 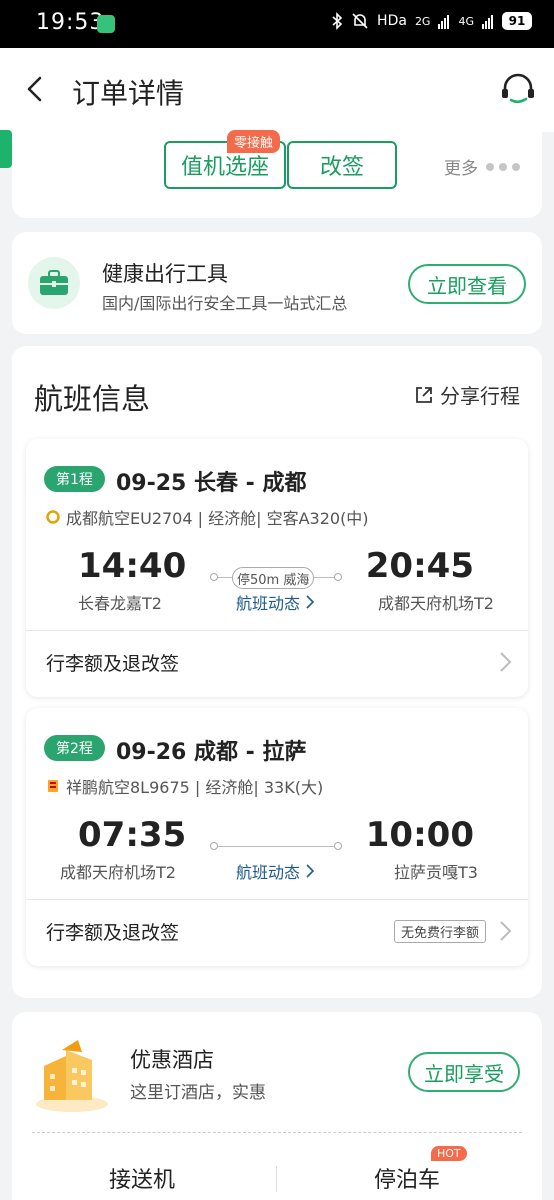 What do you see at coordinates (142, 1178) in the screenshot?
I see `airport-transfer-button: 接送机` at bounding box center [142, 1178].